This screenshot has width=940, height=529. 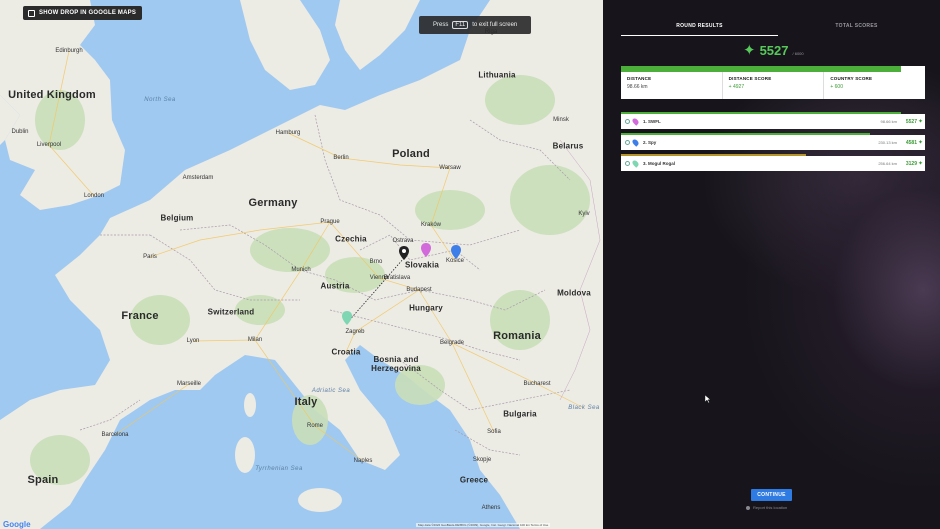 What do you see at coordinates (140, 316) in the screenshot?
I see `country-label: France` at bounding box center [140, 316].